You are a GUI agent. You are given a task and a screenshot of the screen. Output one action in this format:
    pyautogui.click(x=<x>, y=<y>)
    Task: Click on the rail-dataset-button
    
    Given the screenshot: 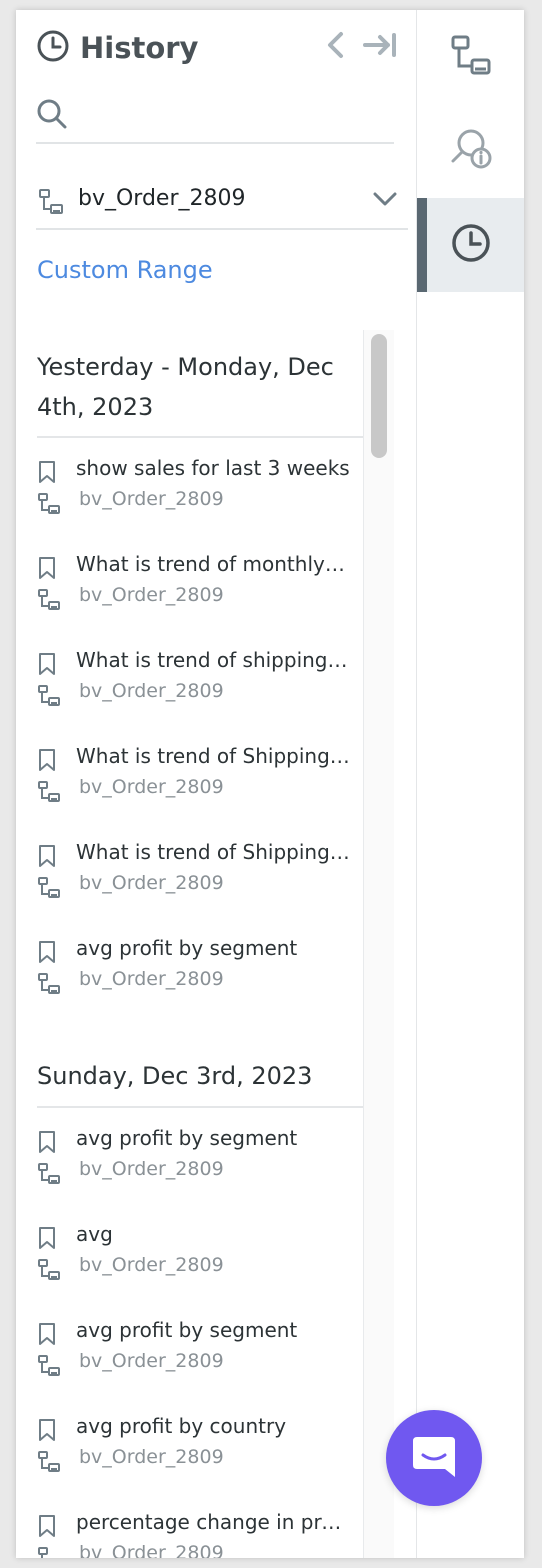 What is the action you would take?
    pyautogui.click(x=470, y=57)
    